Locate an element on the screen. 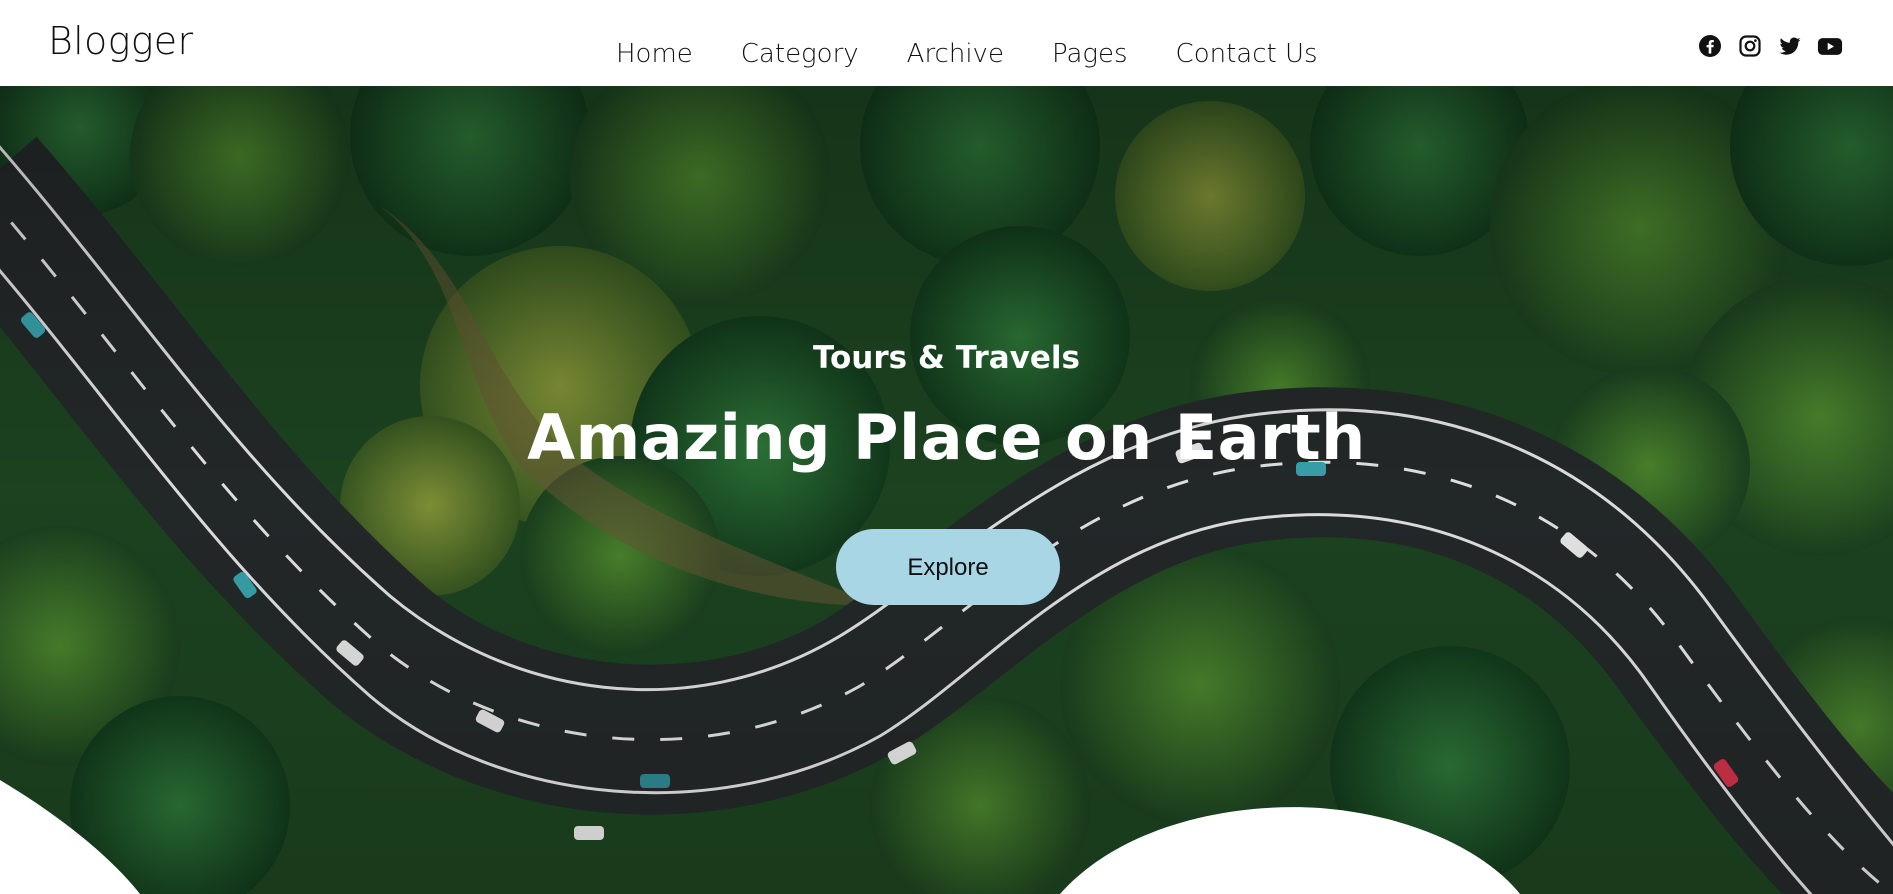 The height and width of the screenshot is (894, 1893). instagram-icon is located at coordinates (1750, 46).